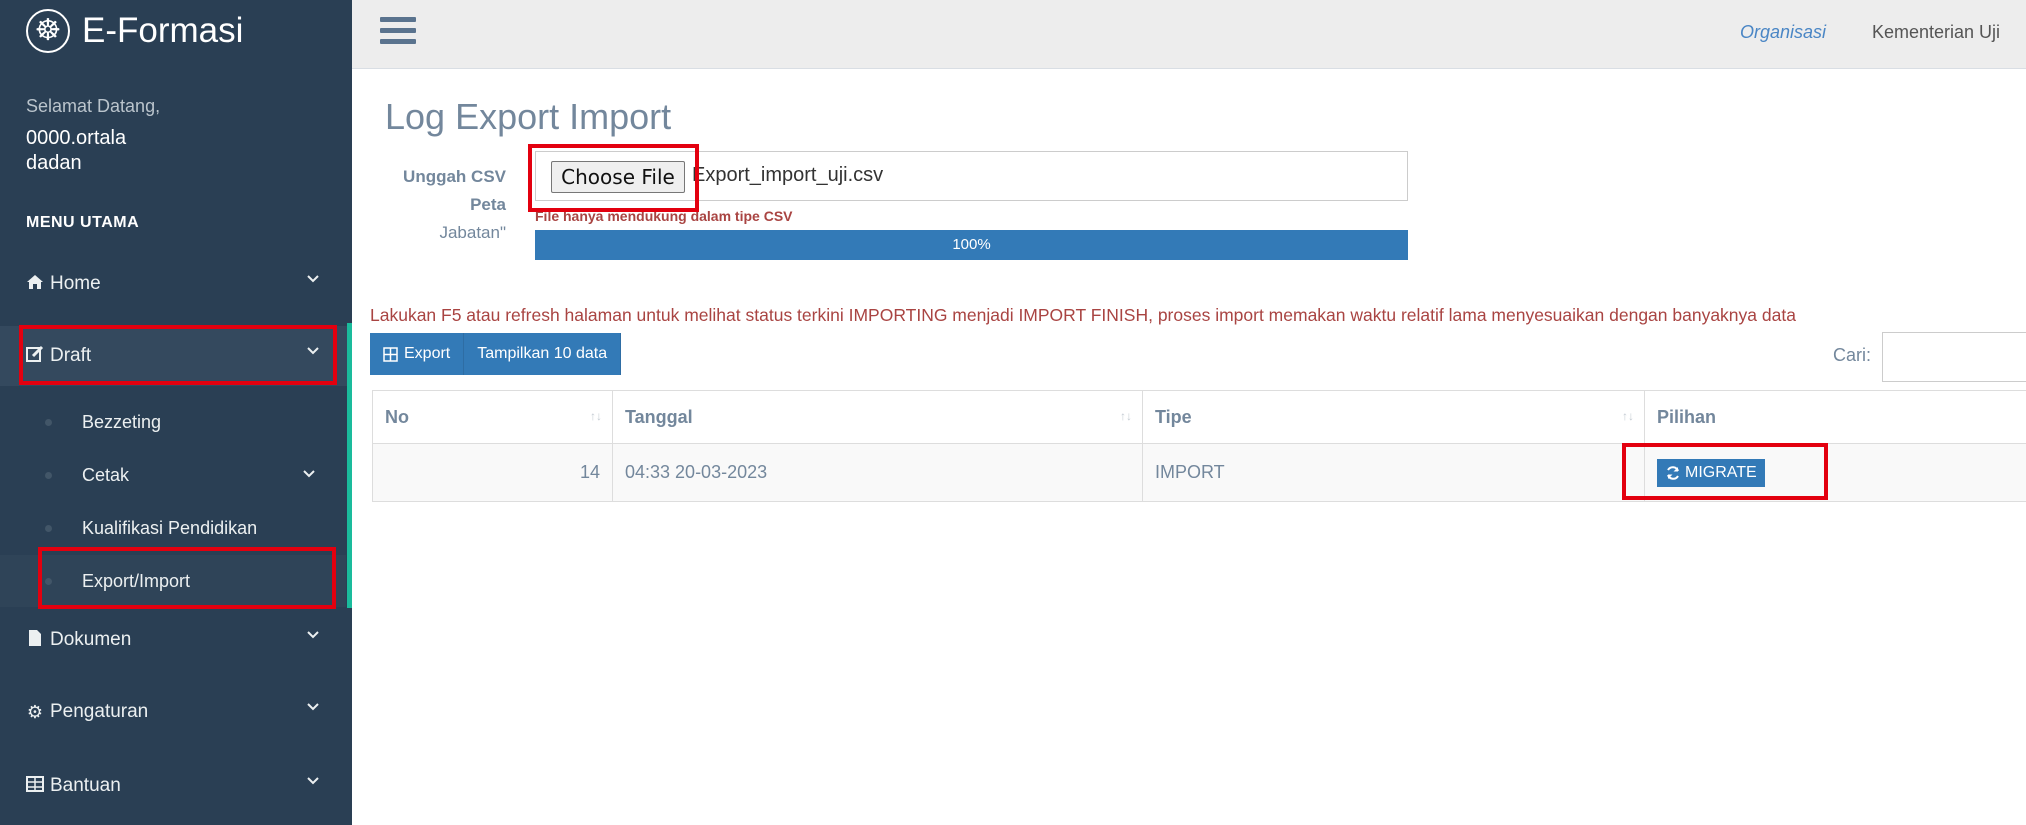 Image resolution: width=2026 pixels, height=825 pixels. I want to click on sidebar-item-label: Pengaturan, so click(99, 711).